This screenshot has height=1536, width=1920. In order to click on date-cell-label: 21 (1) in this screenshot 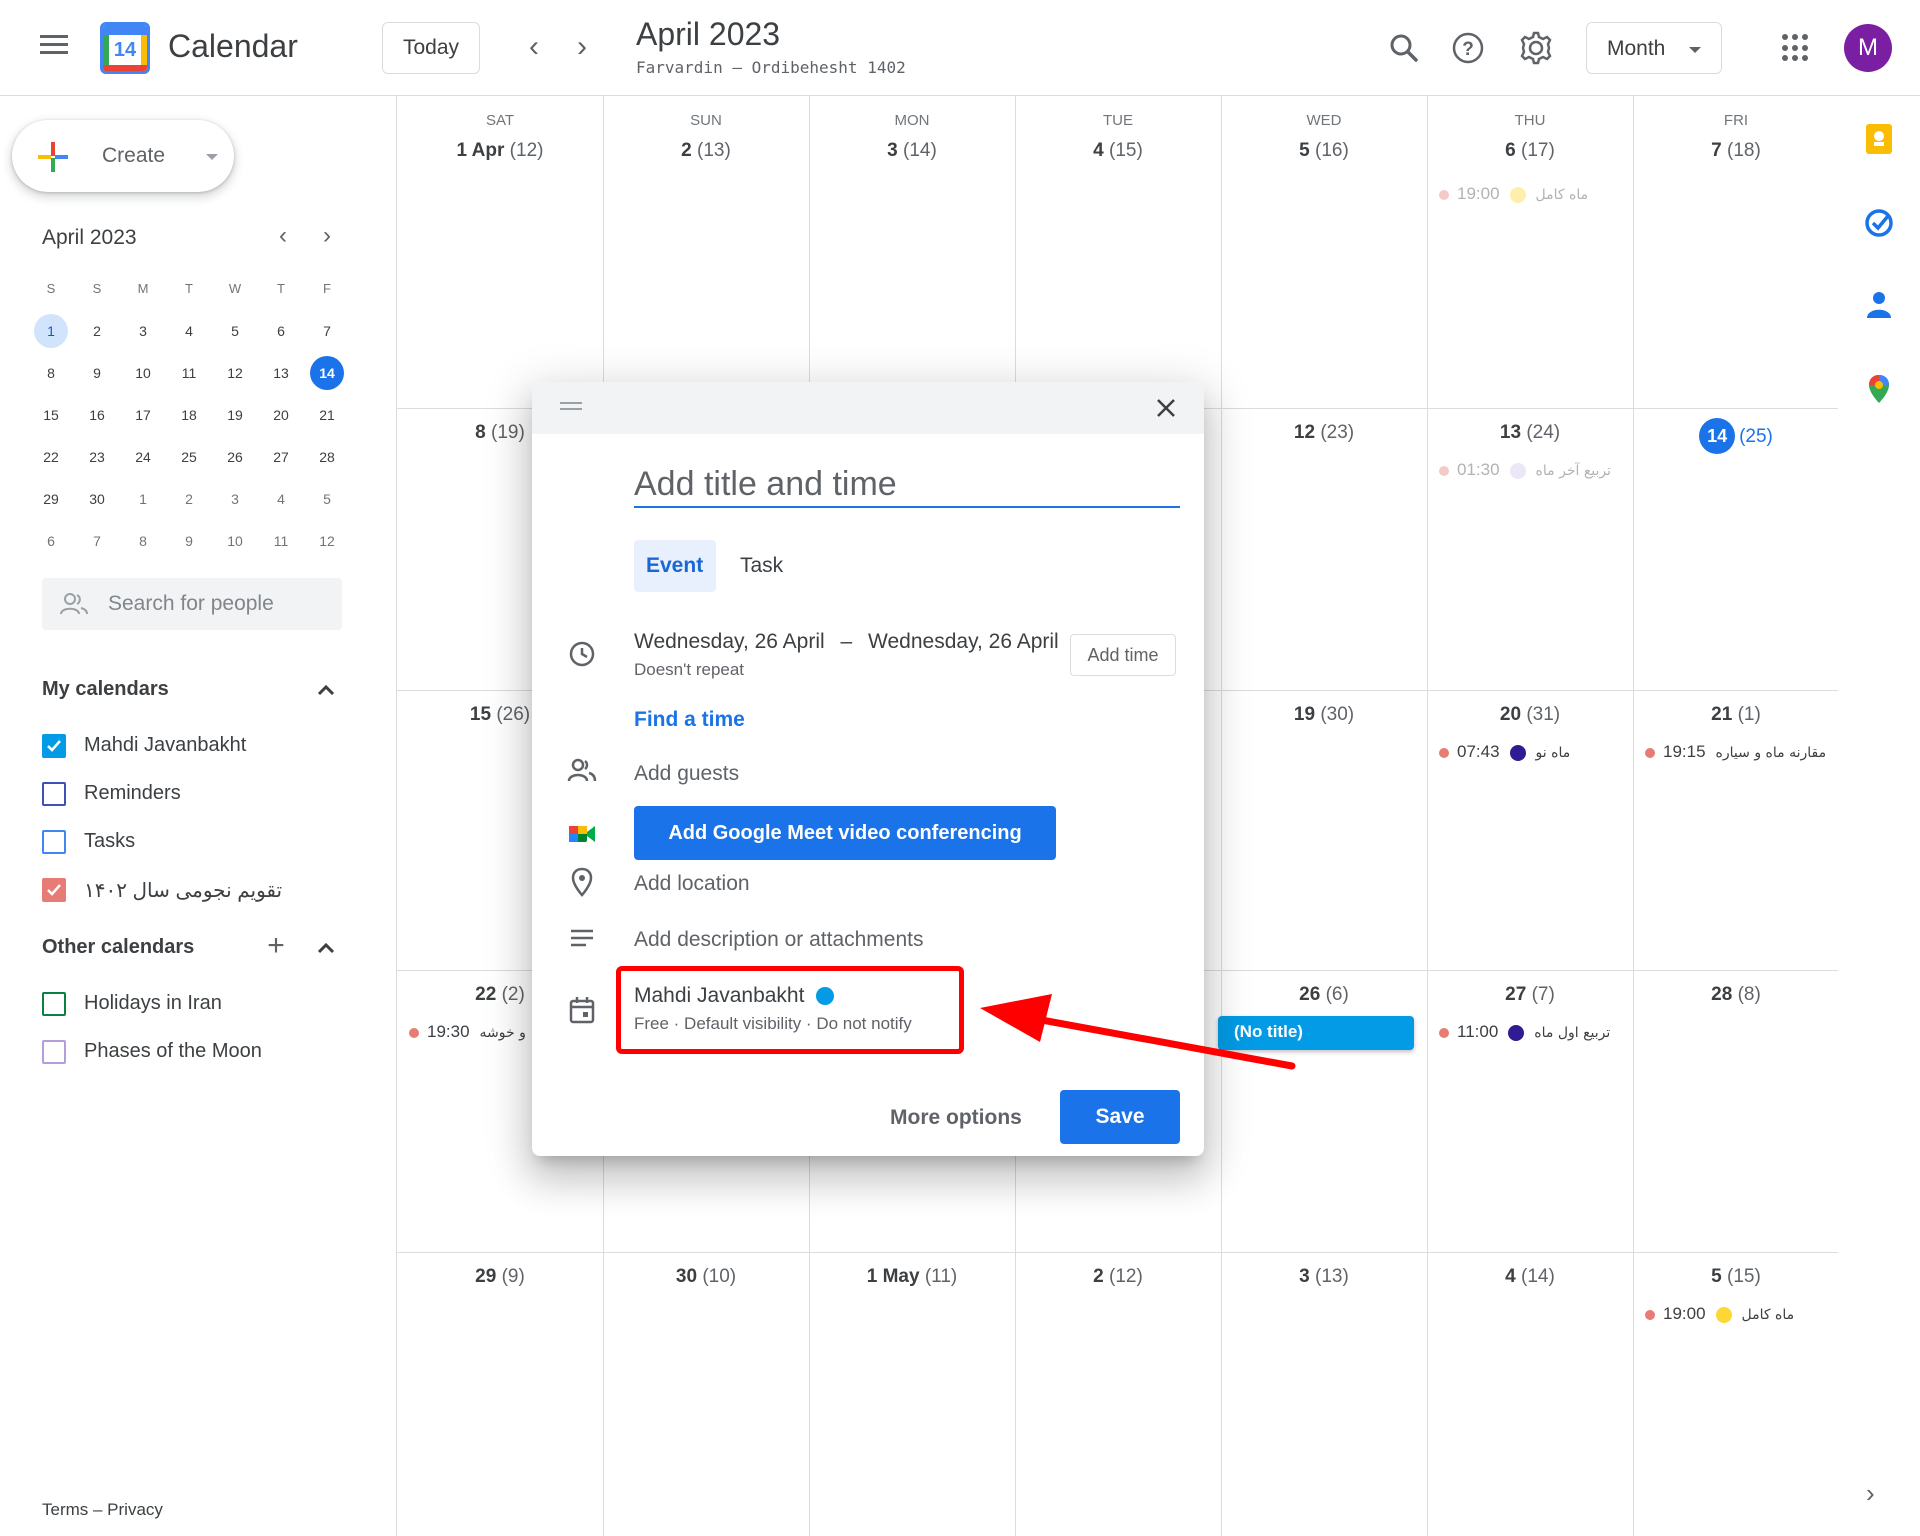, I will do `click(1736, 715)`.